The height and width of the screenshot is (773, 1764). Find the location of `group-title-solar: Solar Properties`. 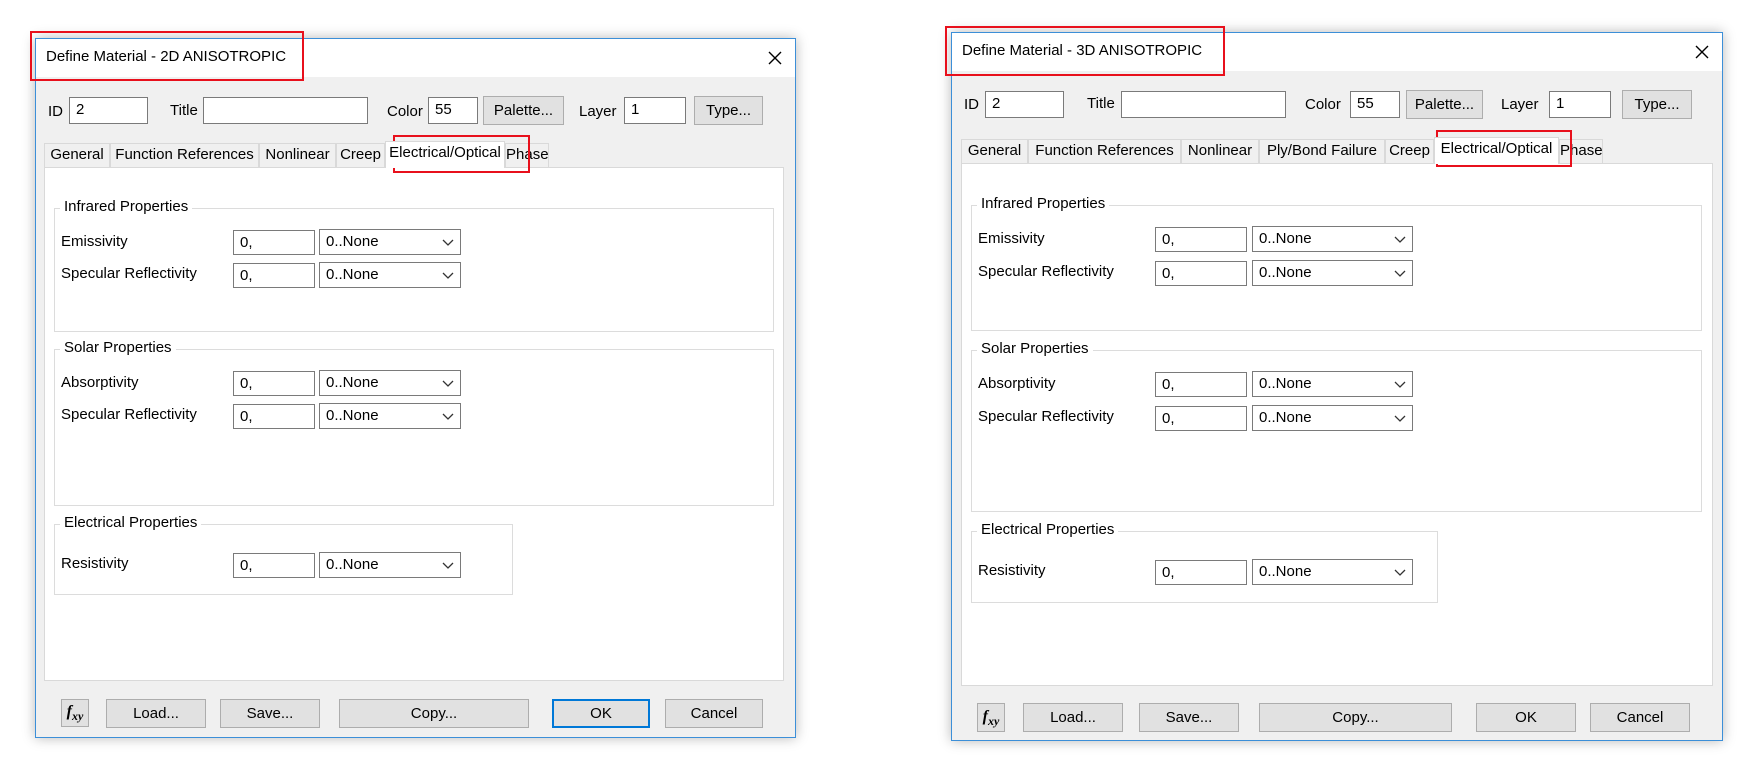

group-title-solar: Solar Properties is located at coordinates (118, 347).